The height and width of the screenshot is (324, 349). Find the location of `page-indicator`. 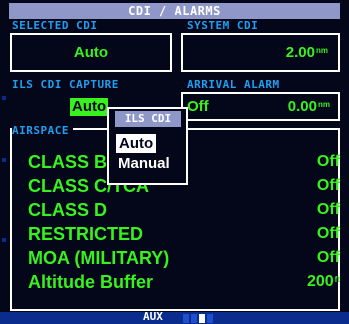

page-indicator is located at coordinates (198, 318).